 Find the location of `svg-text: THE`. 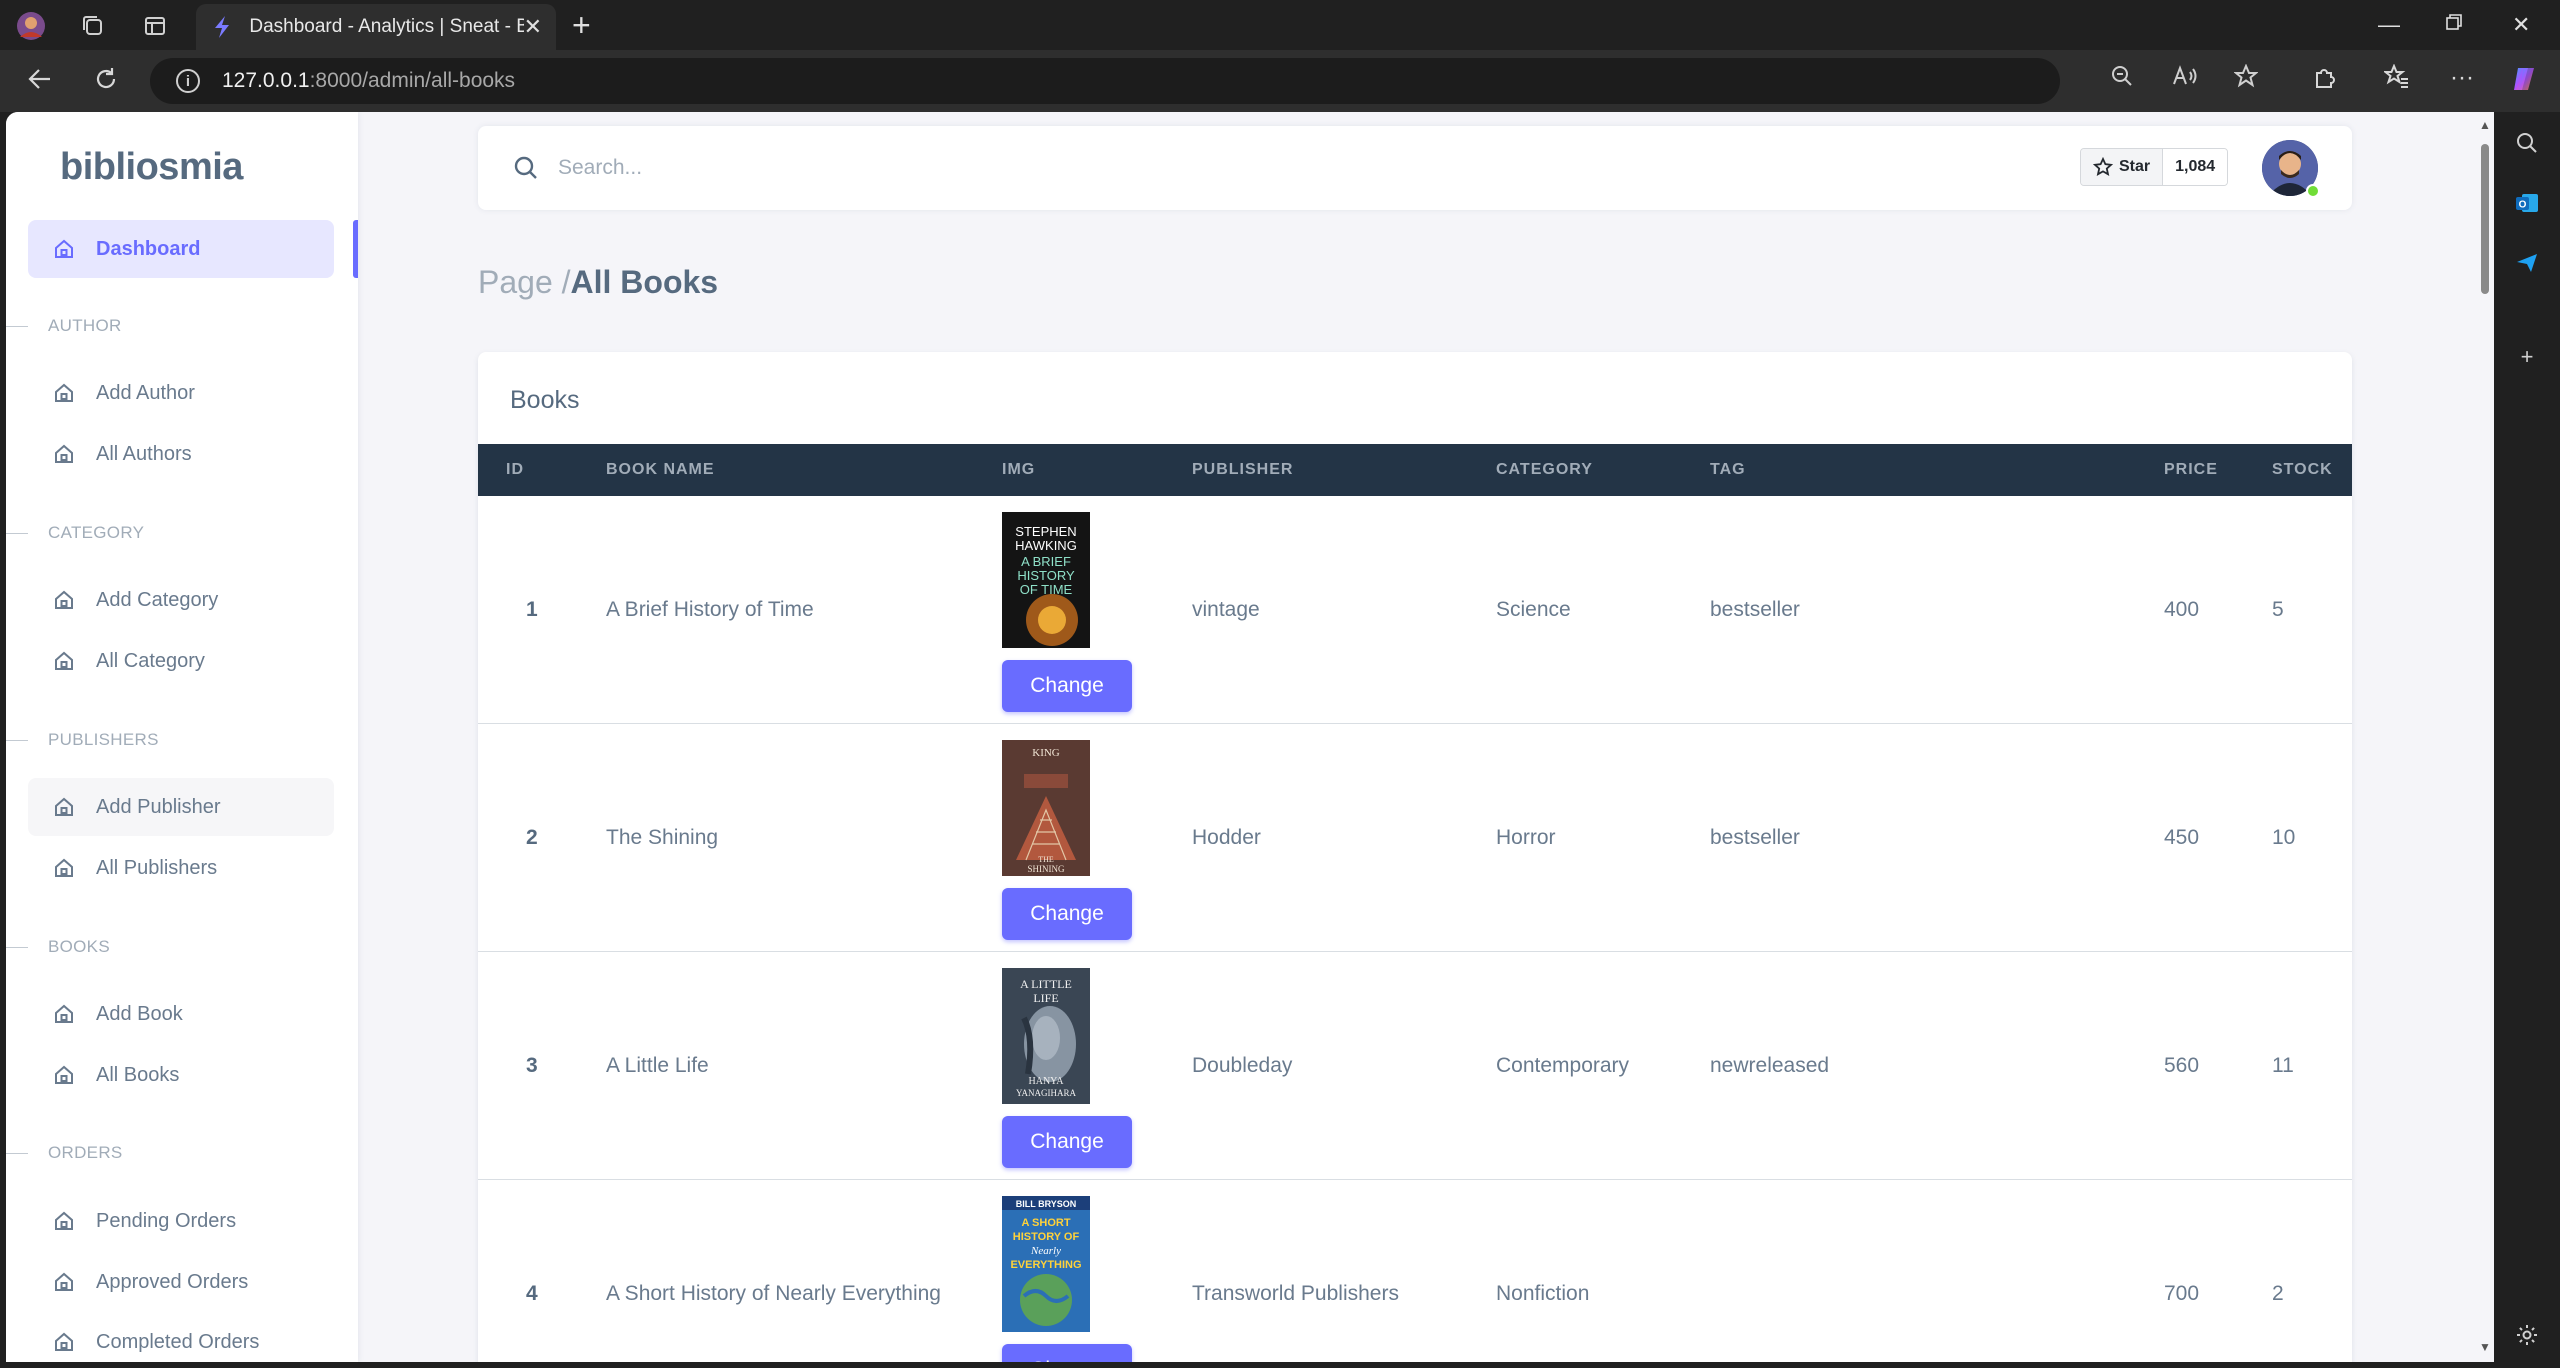

svg-text: THE is located at coordinates (1046, 859).